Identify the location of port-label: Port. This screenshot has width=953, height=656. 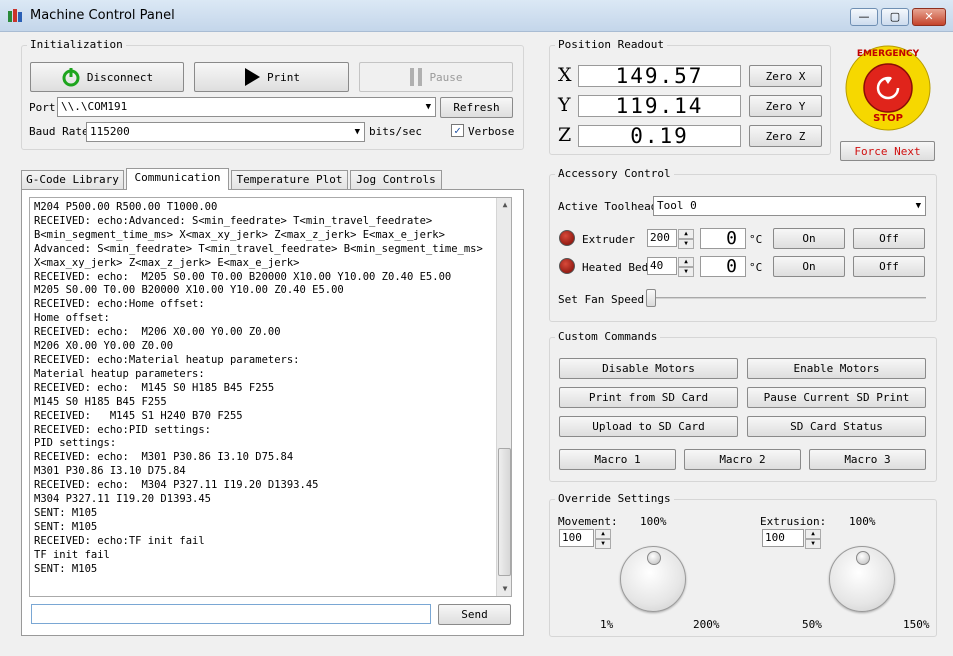
(42, 107).